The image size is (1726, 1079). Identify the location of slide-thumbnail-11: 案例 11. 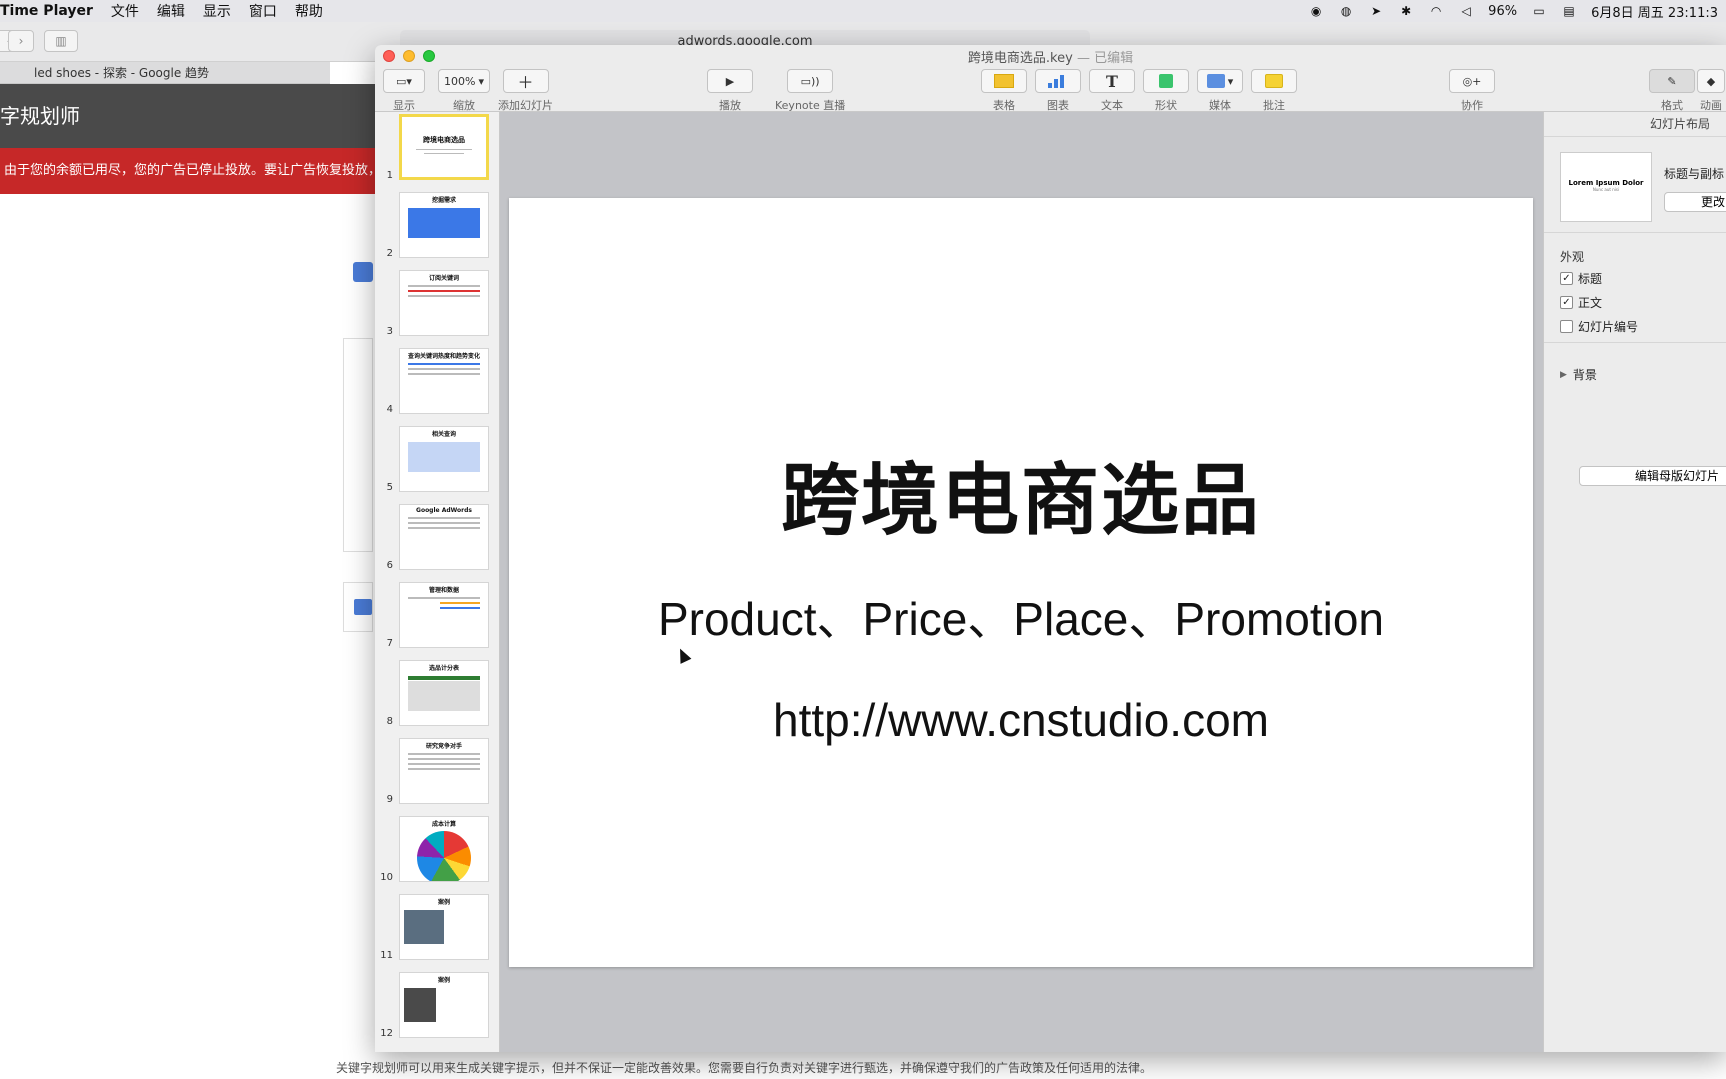
(437, 927).